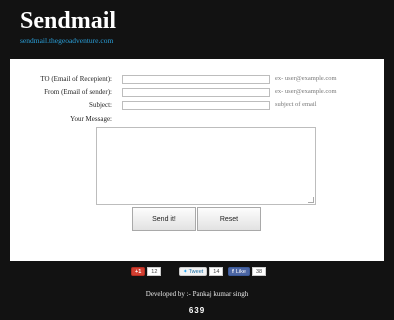  Describe the element at coordinates (216, 271) in the screenshot. I see `twitter-count: 14` at that location.